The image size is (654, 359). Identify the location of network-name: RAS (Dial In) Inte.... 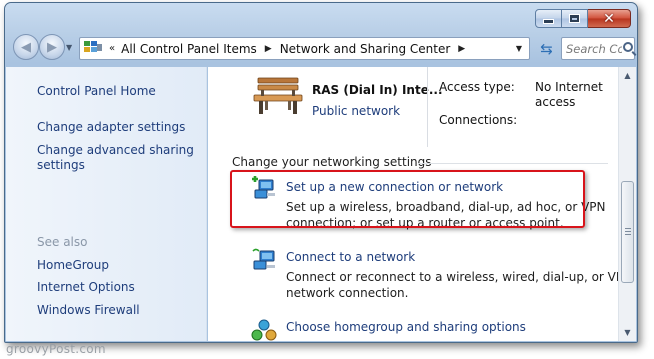
(377, 90).